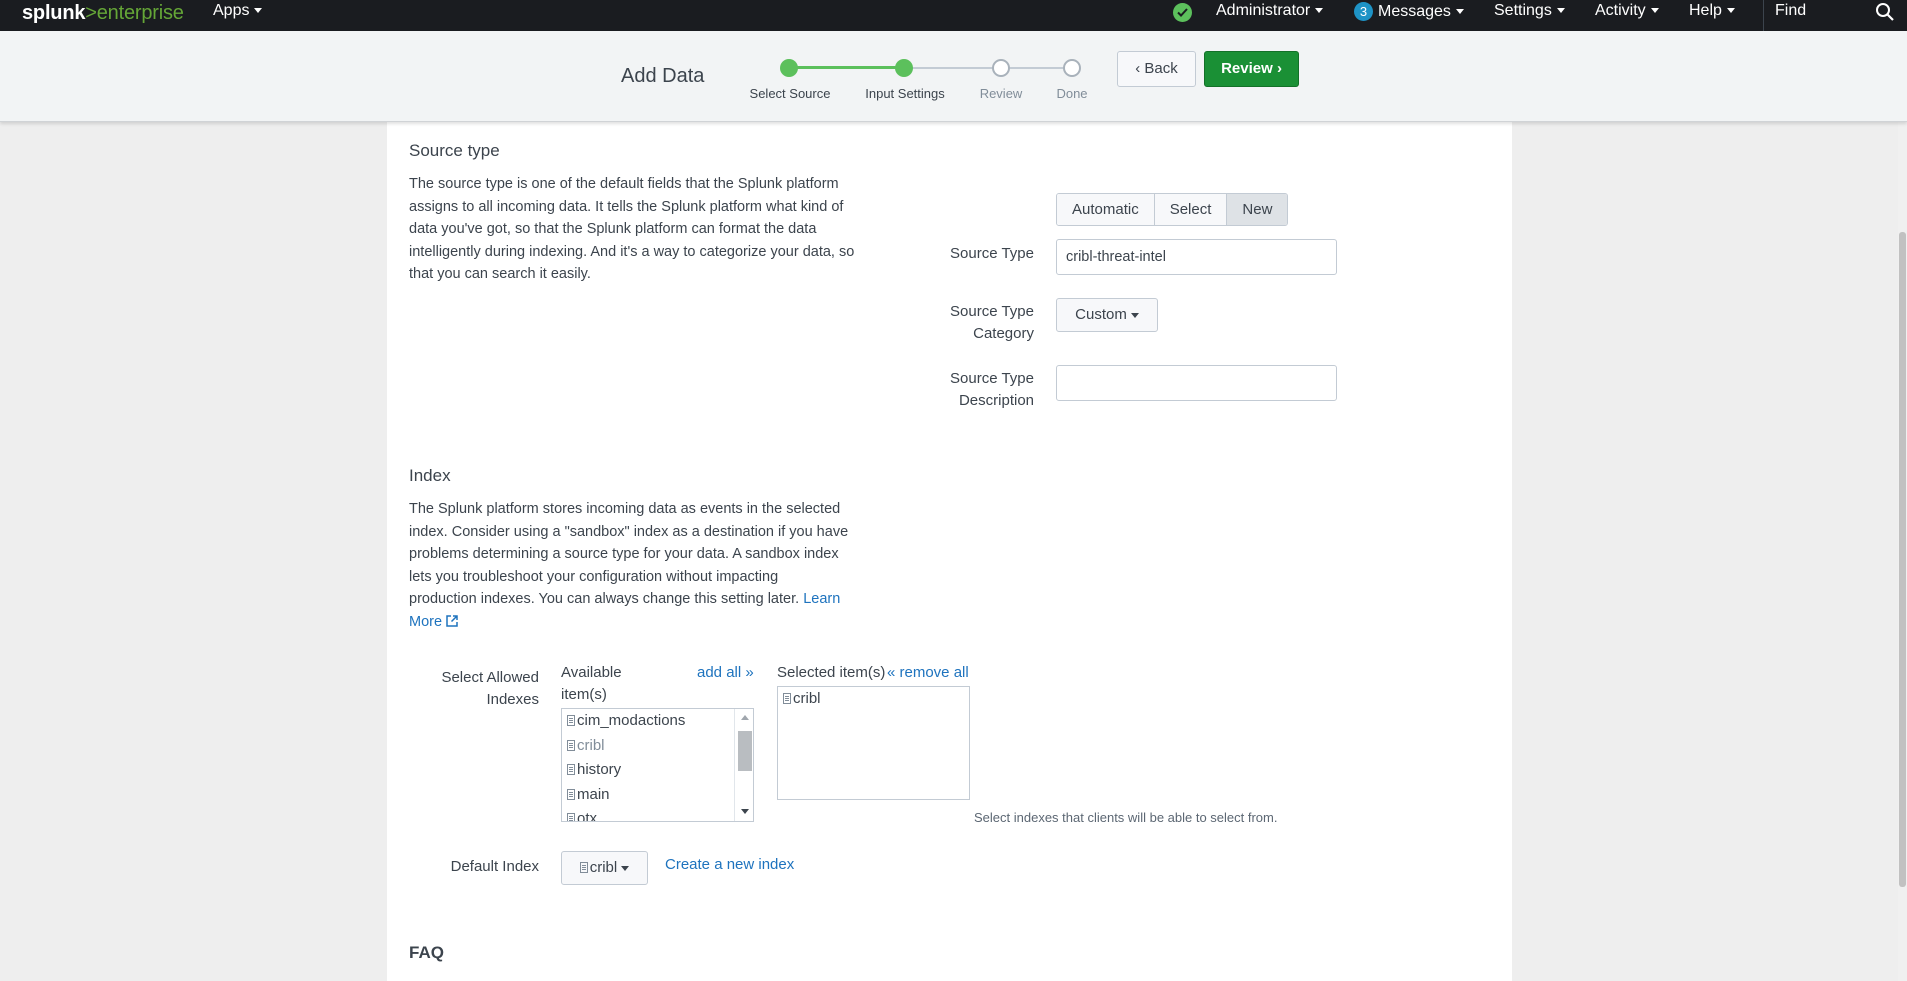 Image resolution: width=1907 pixels, height=981 pixels. What do you see at coordinates (1072, 68) in the screenshot?
I see `step-done-dot` at bounding box center [1072, 68].